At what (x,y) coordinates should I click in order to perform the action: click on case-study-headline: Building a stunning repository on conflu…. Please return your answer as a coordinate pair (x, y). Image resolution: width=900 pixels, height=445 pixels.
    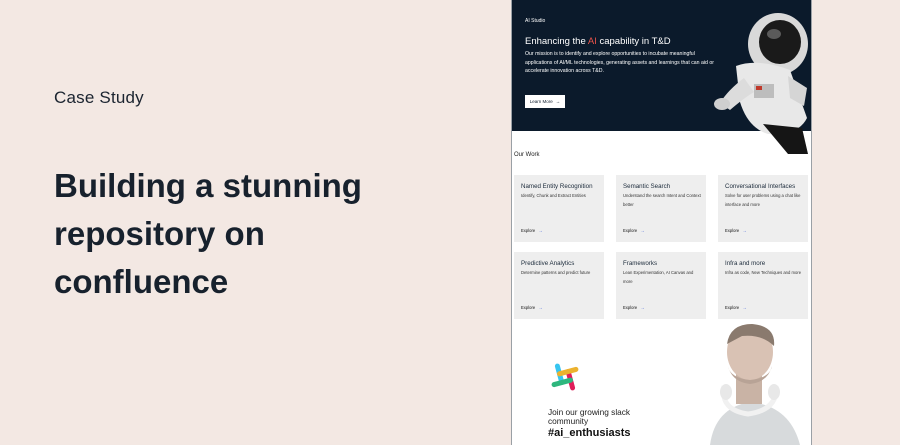
    Looking at the image, I should click on (208, 233).